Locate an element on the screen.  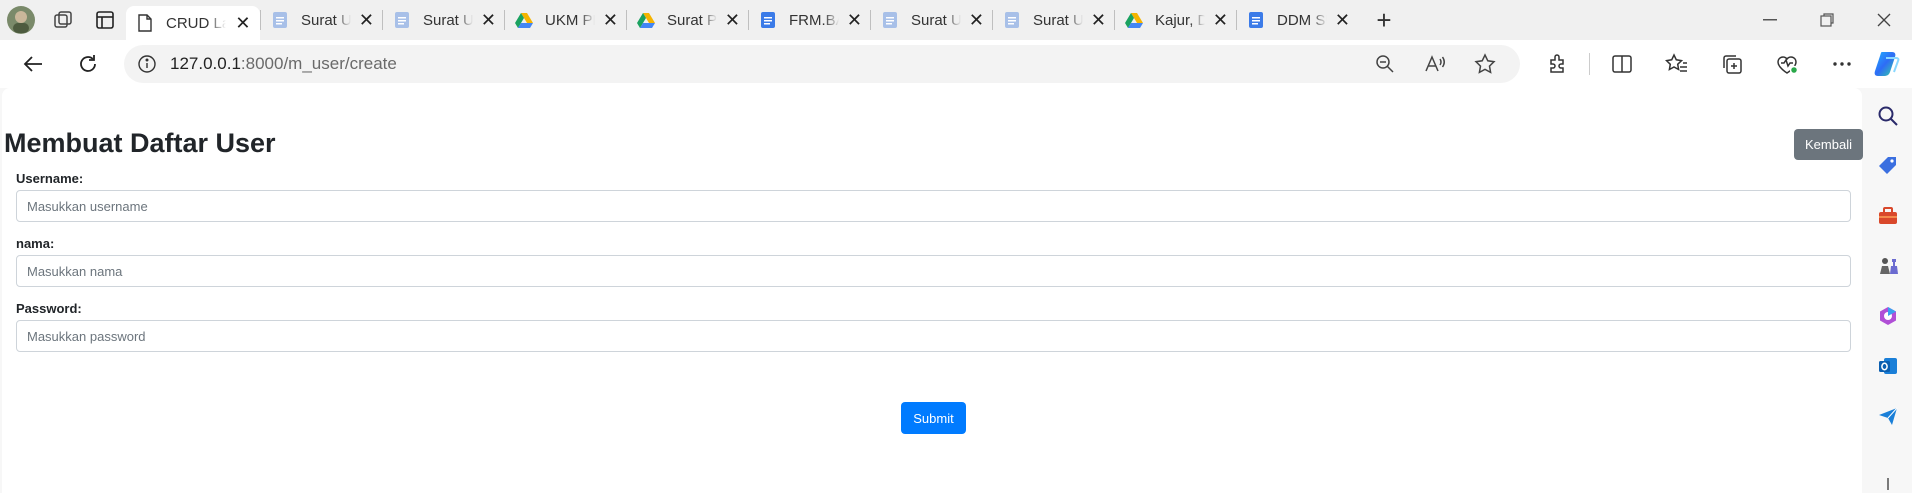
url-host: 127.0.0.1 is located at coordinates (205, 63).